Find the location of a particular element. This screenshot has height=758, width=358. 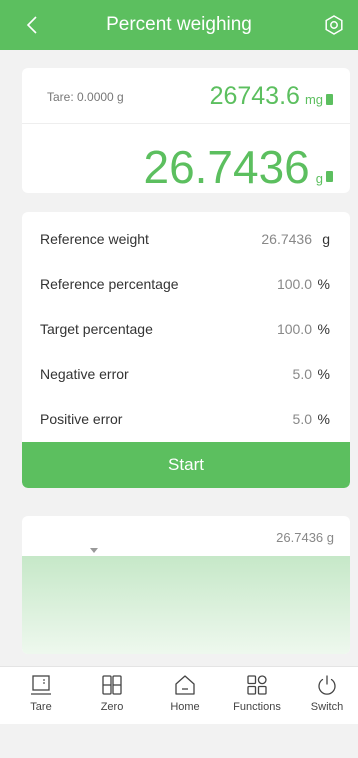

nav-item-functions: Functions is located at coordinates (257, 693).